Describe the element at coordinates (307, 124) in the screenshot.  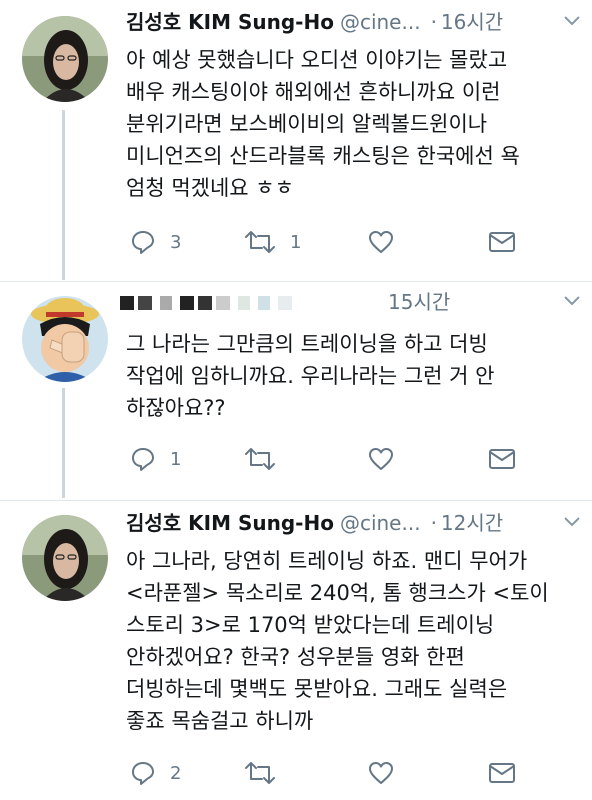
I see `tweet-text-line: 분위기라면 보스베이비의 알렉볼드윈이나` at that location.